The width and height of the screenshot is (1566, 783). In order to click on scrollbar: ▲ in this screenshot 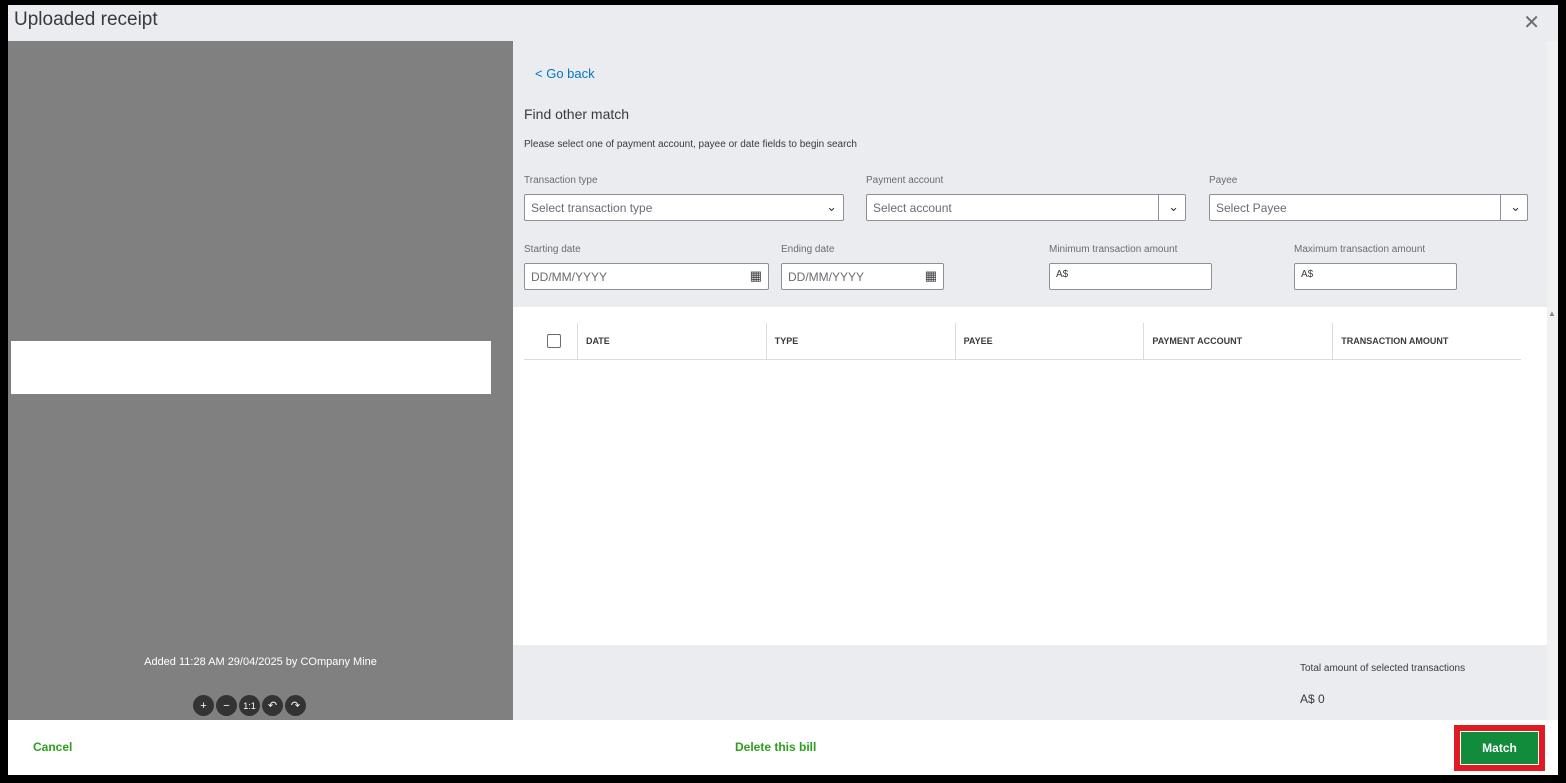, I will do `click(1552, 380)`.